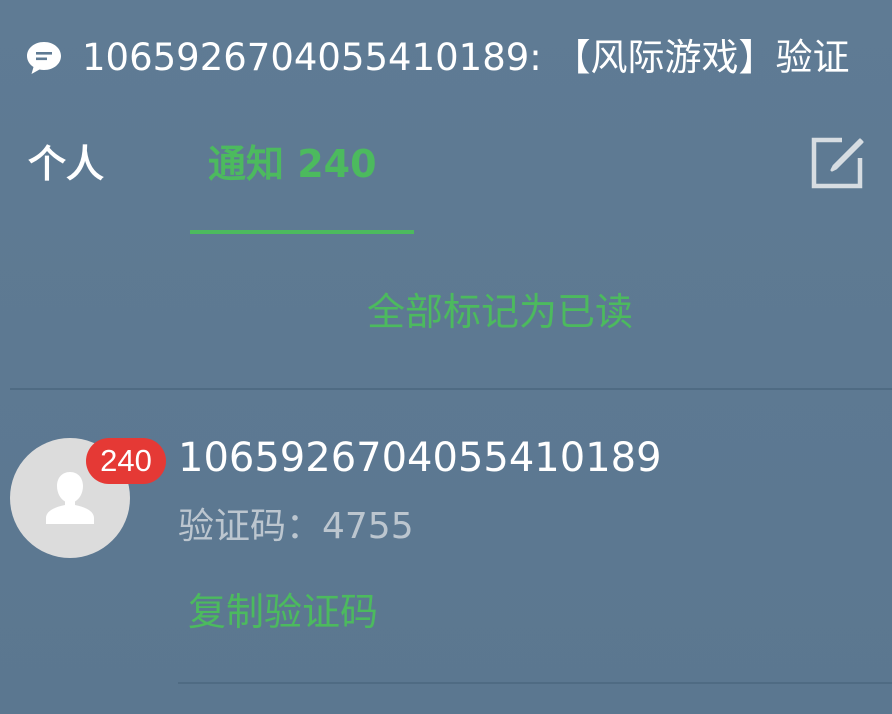 The image size is (892, 714). I want to click on edit-square-icon, so click(837, 163).